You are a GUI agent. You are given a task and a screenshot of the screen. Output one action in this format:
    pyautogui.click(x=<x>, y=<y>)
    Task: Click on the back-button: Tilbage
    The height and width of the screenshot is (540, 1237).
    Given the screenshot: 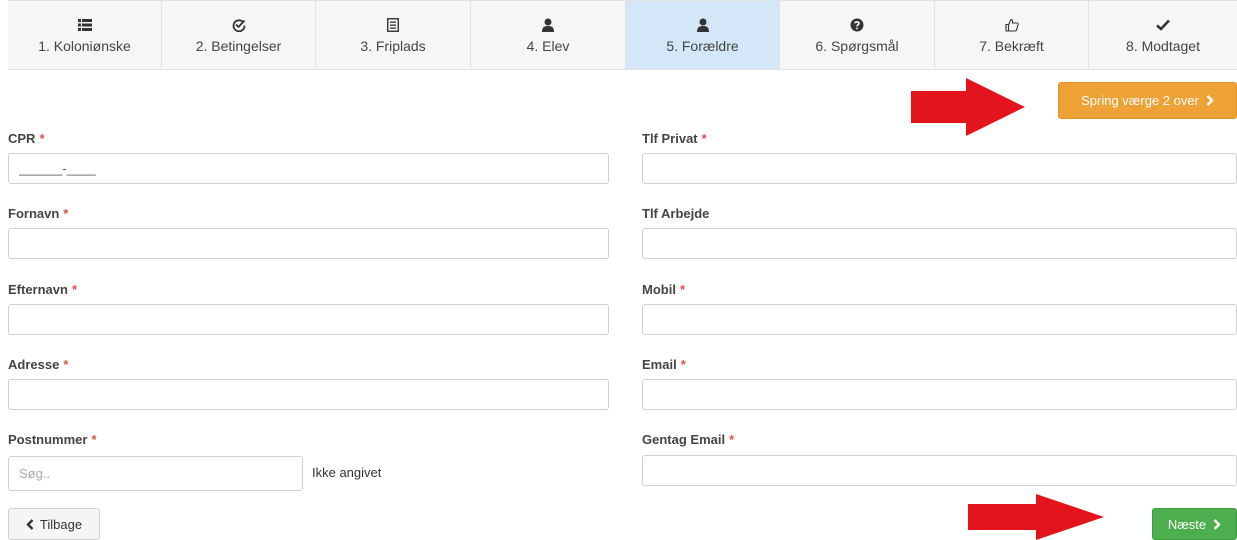 What is the action you would take?
    pyautogui.click(x=54, y=524)
    